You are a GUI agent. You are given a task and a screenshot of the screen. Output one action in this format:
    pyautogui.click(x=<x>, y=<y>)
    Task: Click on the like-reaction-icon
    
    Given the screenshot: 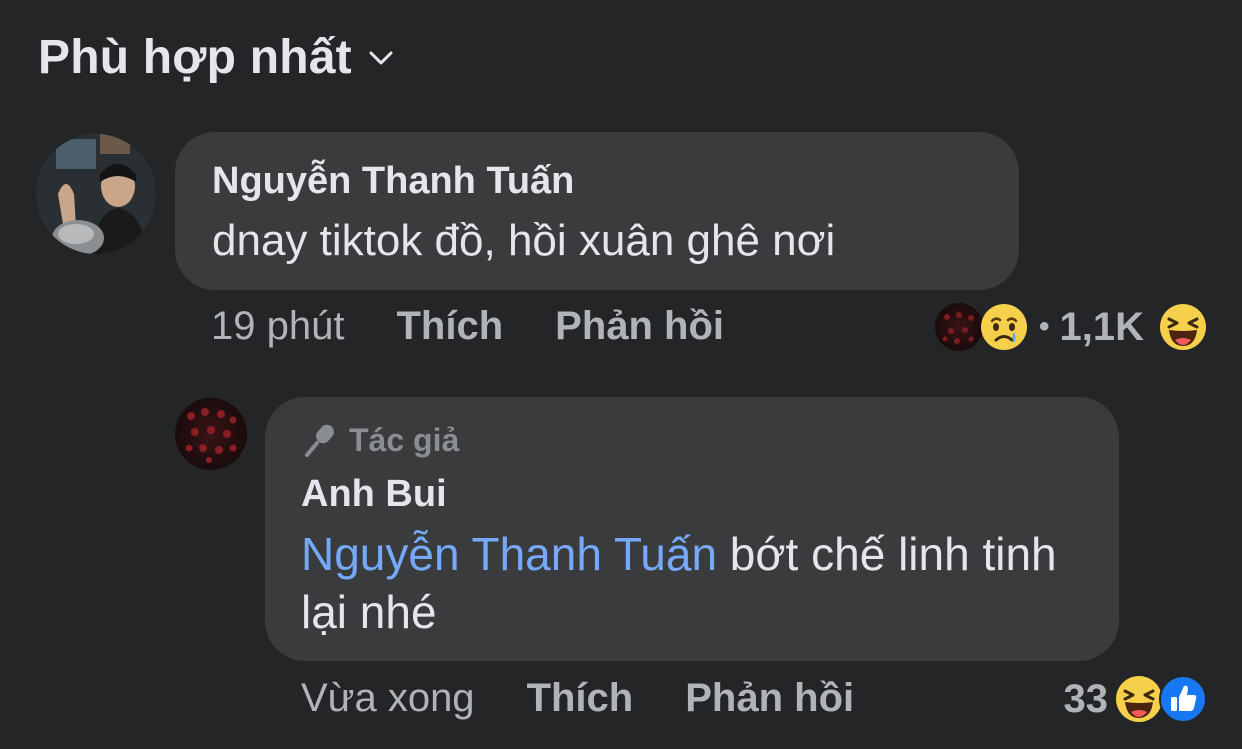 What is the action you would take?
    pyautogui.click(x=1183, y=699)
    